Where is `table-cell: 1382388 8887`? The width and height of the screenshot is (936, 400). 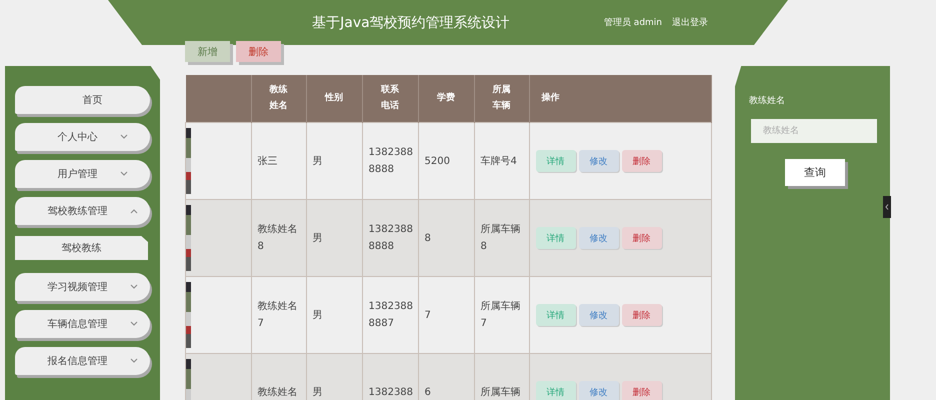 table-cell: 1382388 8887 is located at coordinates (391, 315).